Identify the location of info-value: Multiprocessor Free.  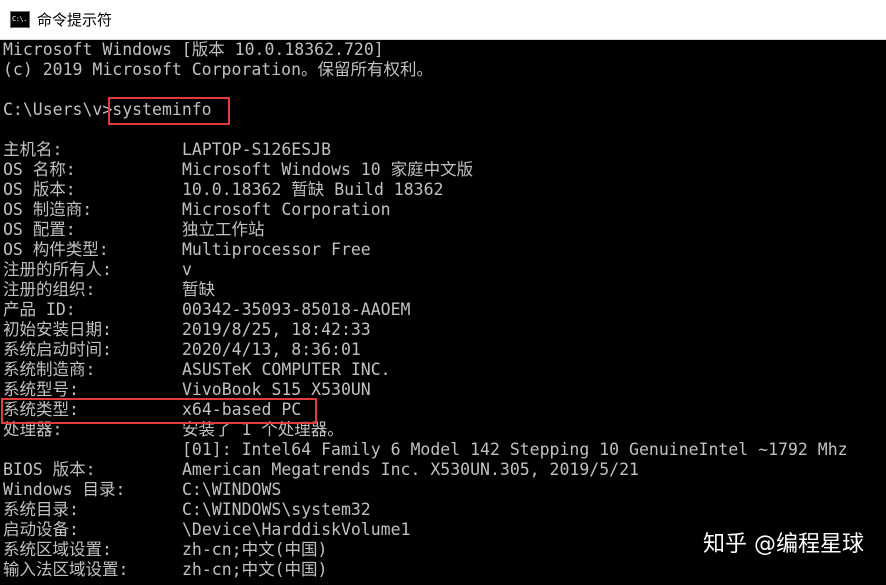
(276, 249).